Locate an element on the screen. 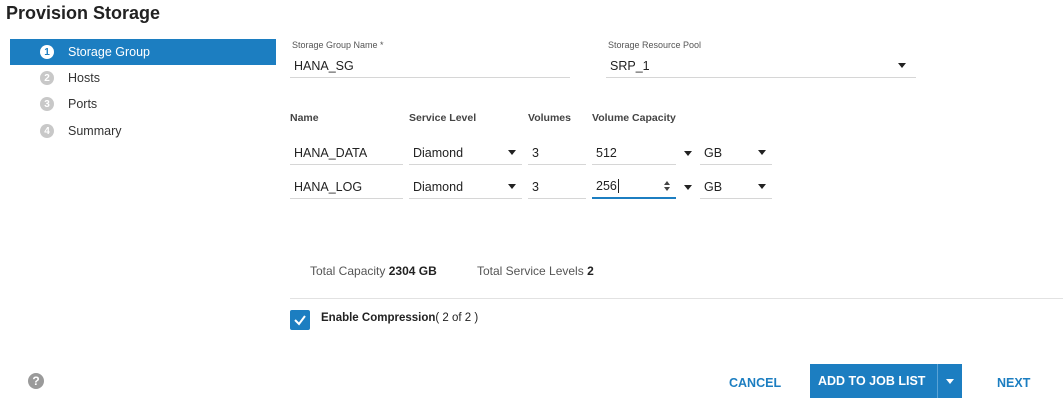 Image resolution: width=1063 pixels, height=398 pixels. row1-unit-select: GB is located at coordinates (736, 153).